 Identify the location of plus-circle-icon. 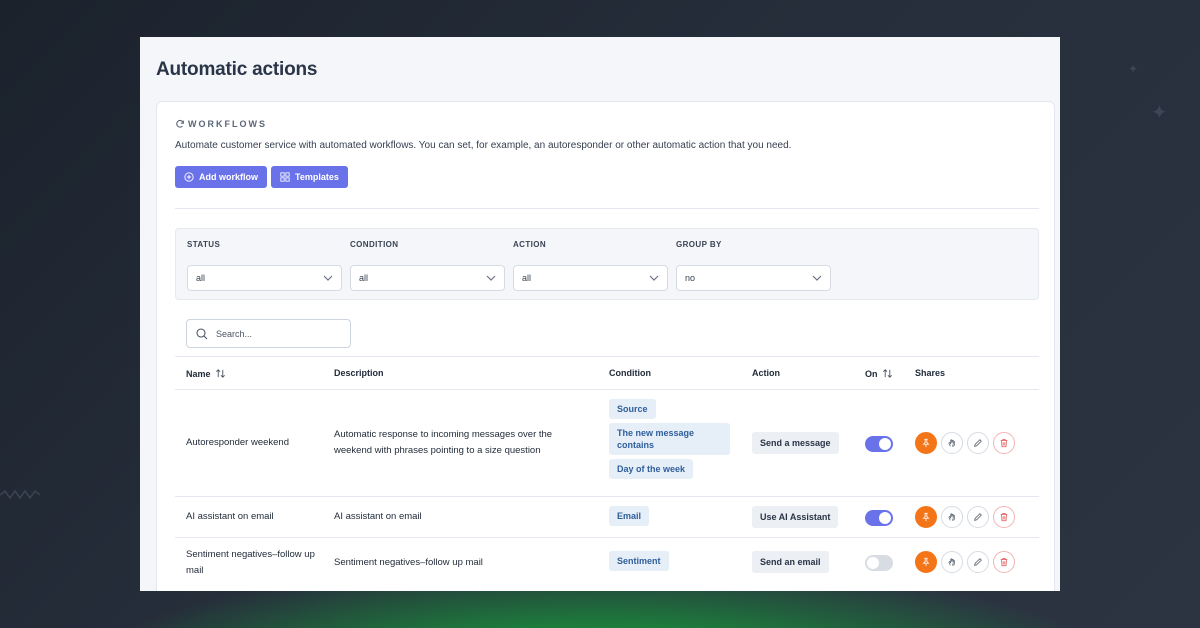
(189, 177).